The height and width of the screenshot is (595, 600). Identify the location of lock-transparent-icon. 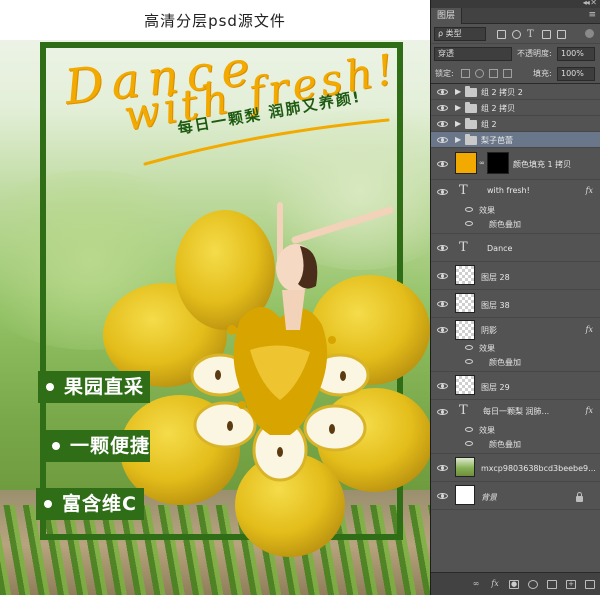
(465, 73).